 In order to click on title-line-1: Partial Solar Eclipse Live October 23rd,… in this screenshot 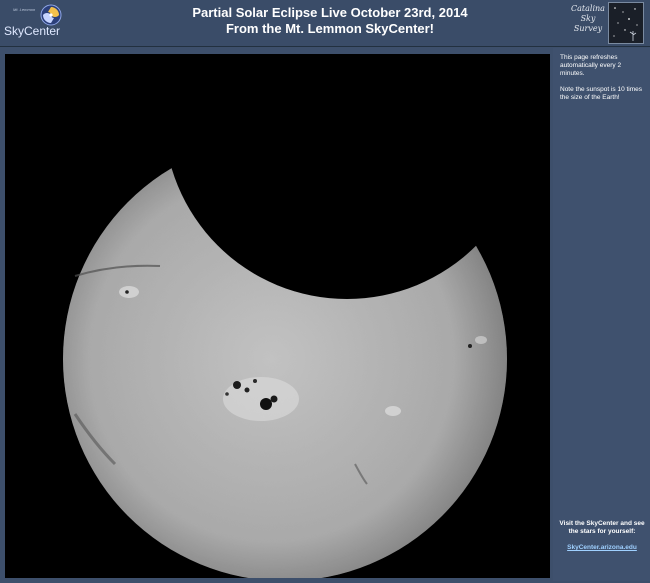, I will do `click(330, 12)`.